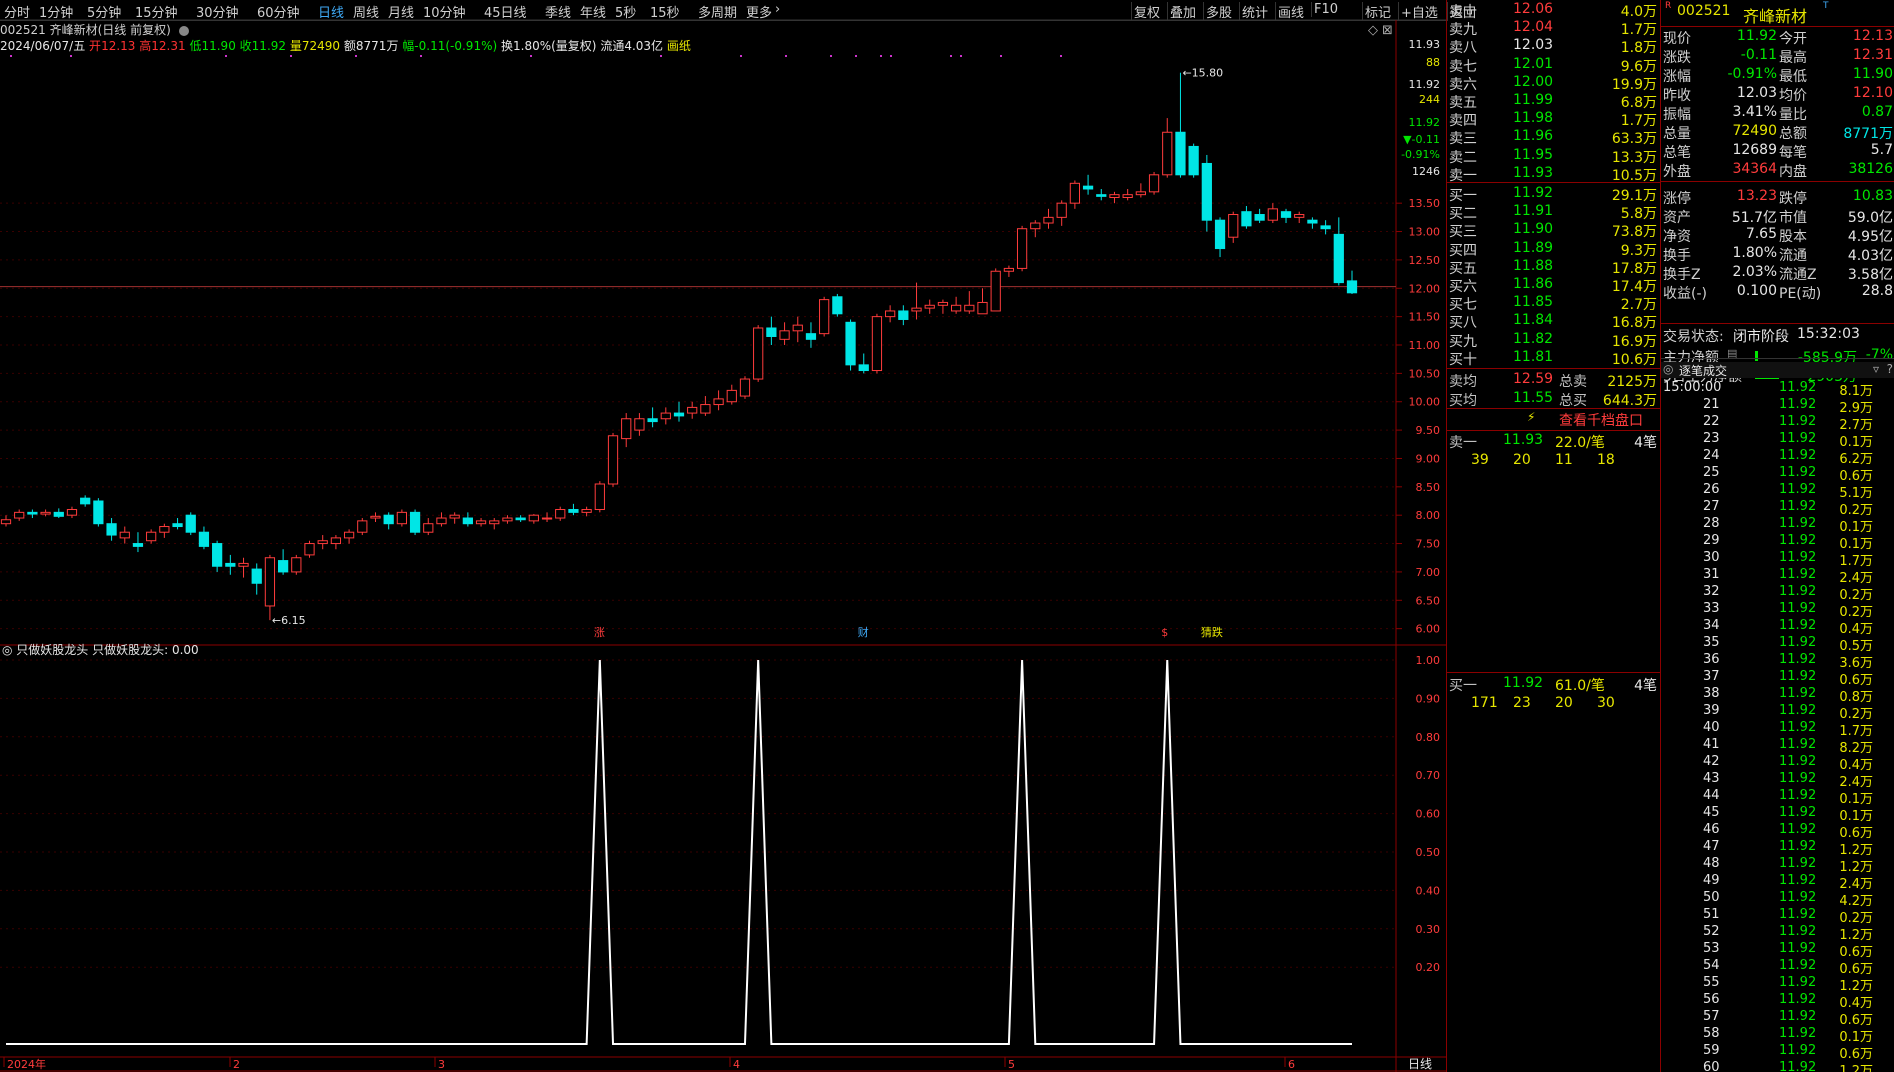 The width and height of the screenshot is (1894, 1072). I want to click on period-tag: 日线, so click(1420, 1064).